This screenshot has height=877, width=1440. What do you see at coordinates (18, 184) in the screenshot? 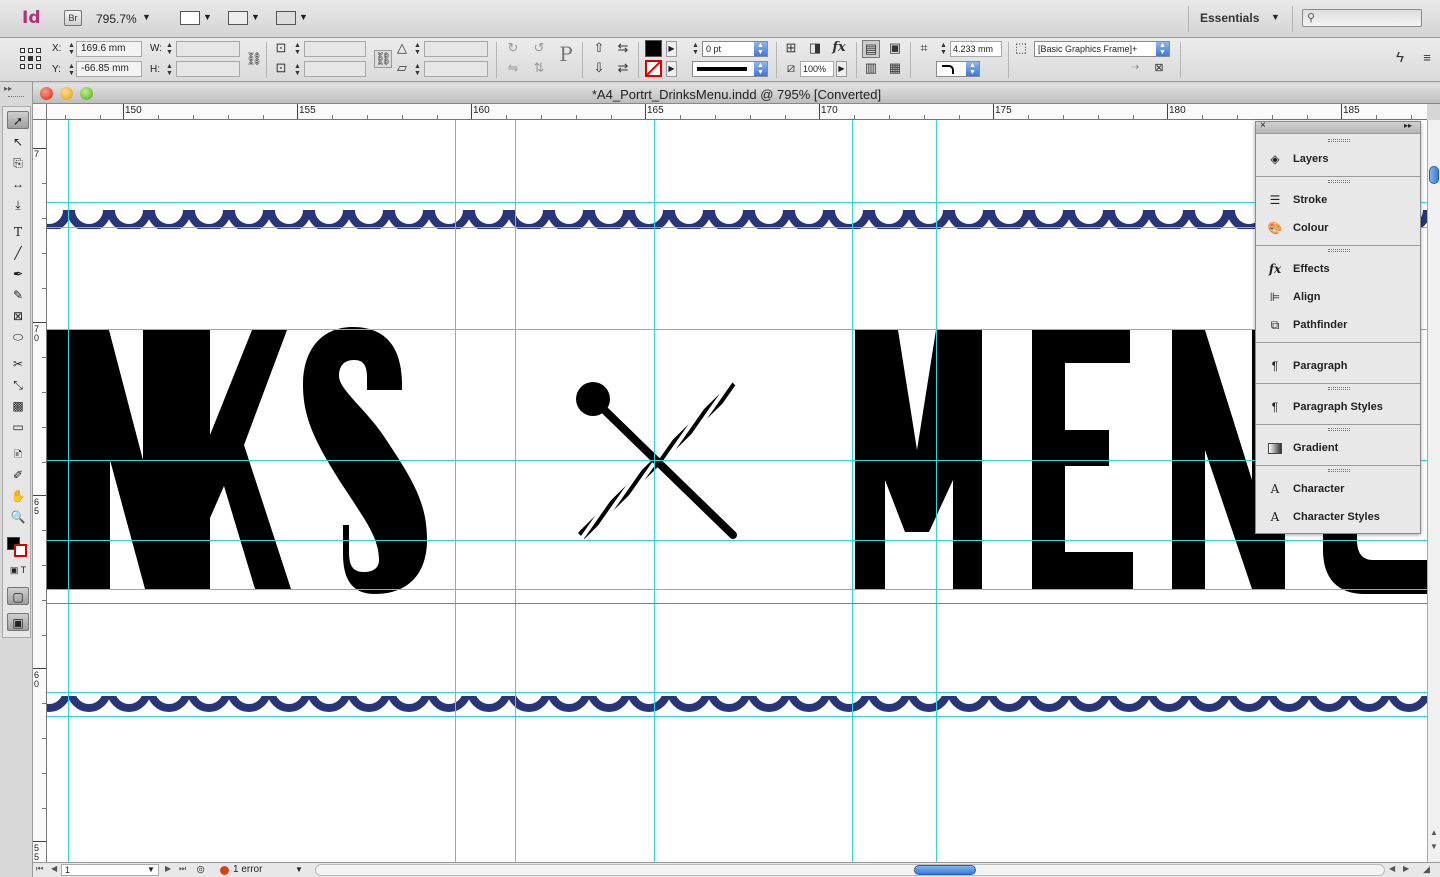
I see `gap-tool: ↔` at bounding box center [18, 184].